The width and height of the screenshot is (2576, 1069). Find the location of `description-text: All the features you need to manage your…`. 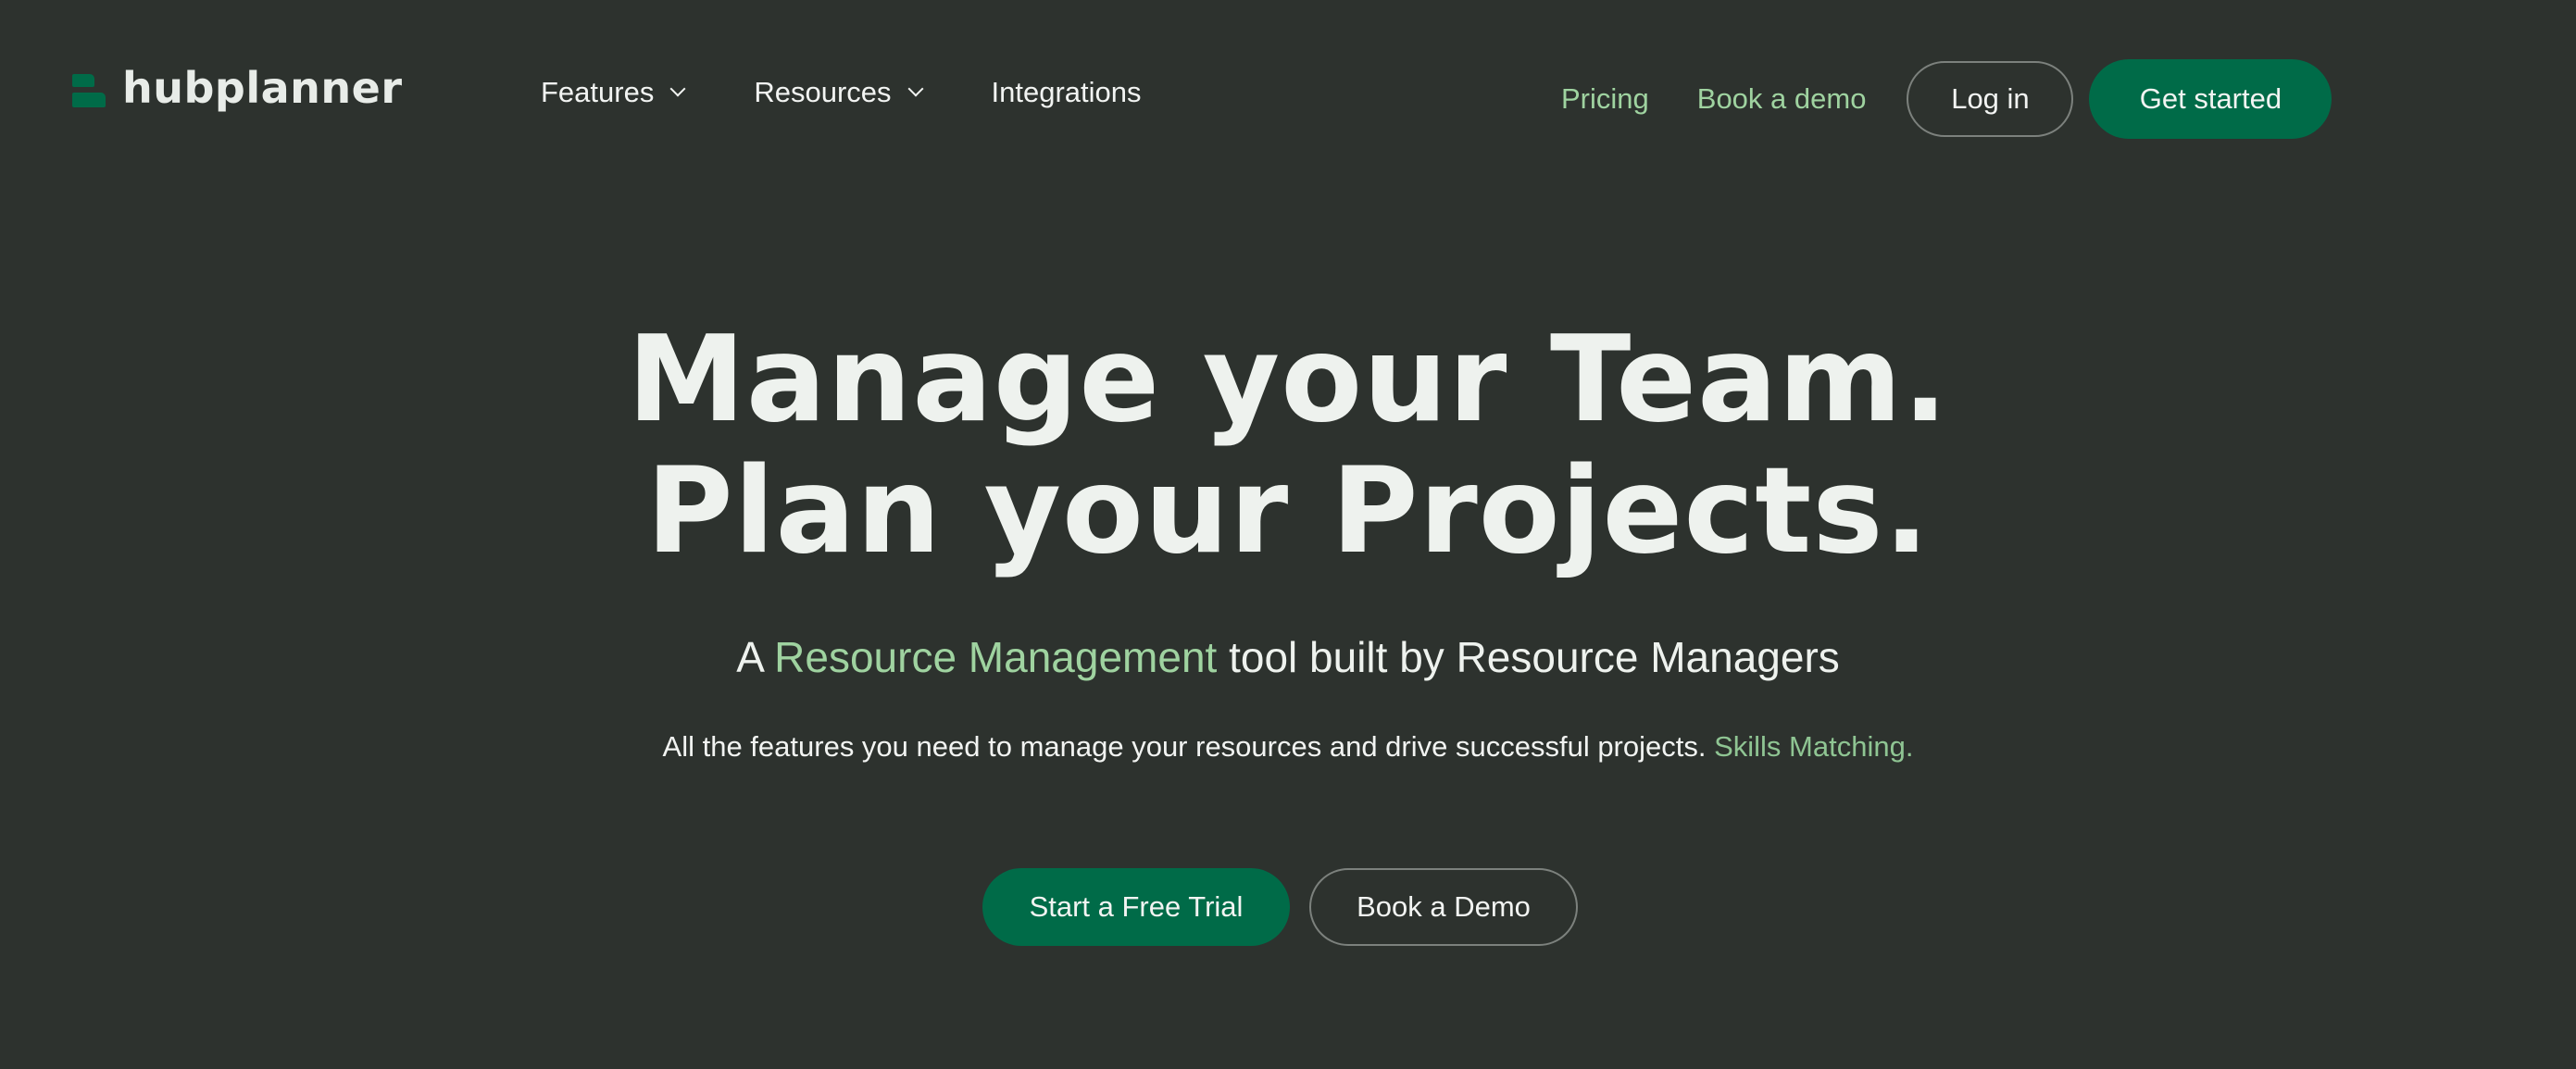

description-text: All the features you need to manage your… is located at coordinates (1188, 746).